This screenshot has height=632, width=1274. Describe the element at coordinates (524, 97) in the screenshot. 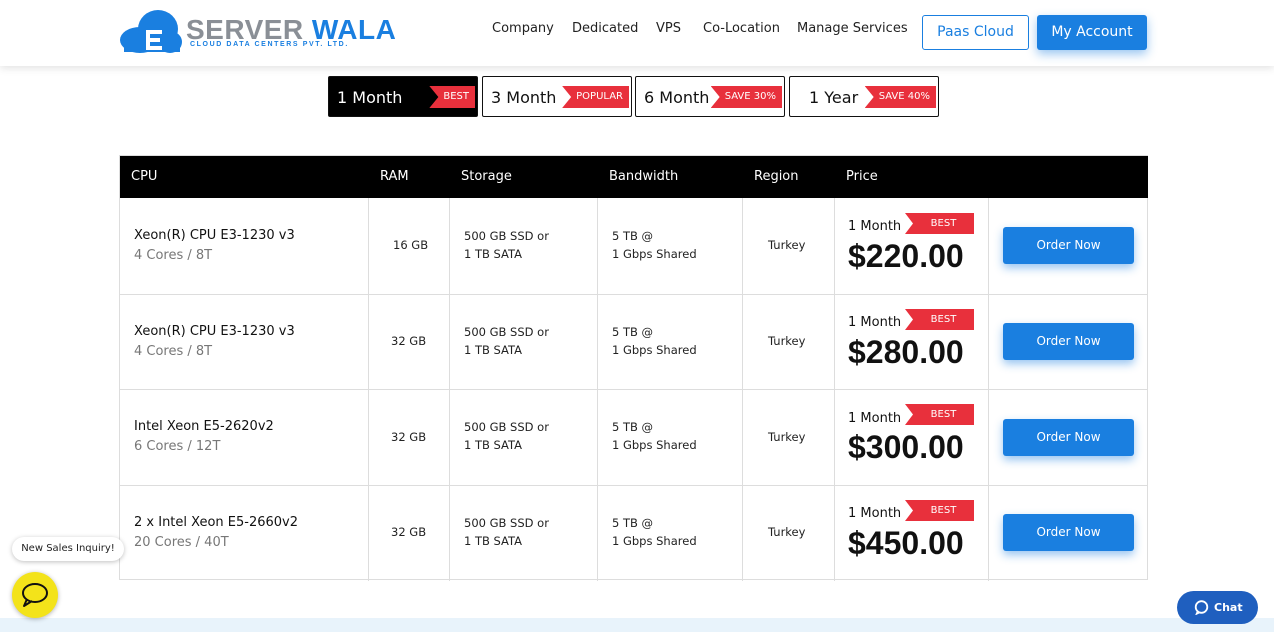

I see `tab-label: 3 Month` at that location.